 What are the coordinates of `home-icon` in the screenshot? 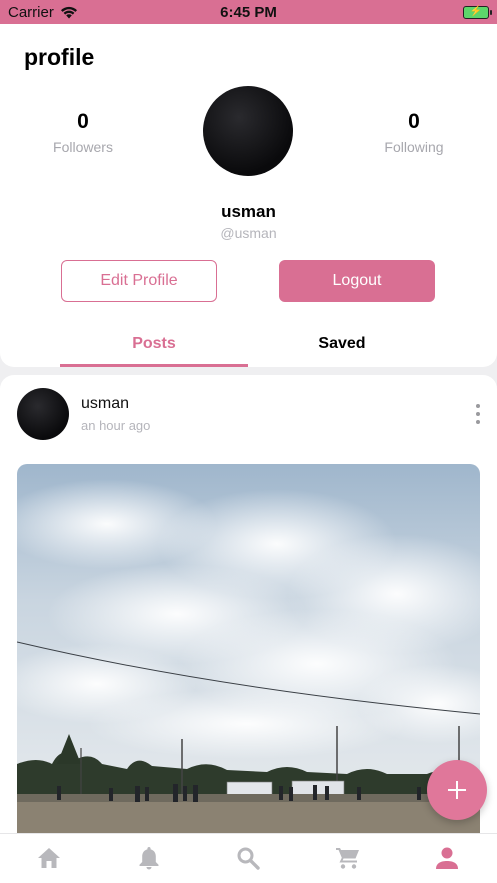 It's located at (49, 858).